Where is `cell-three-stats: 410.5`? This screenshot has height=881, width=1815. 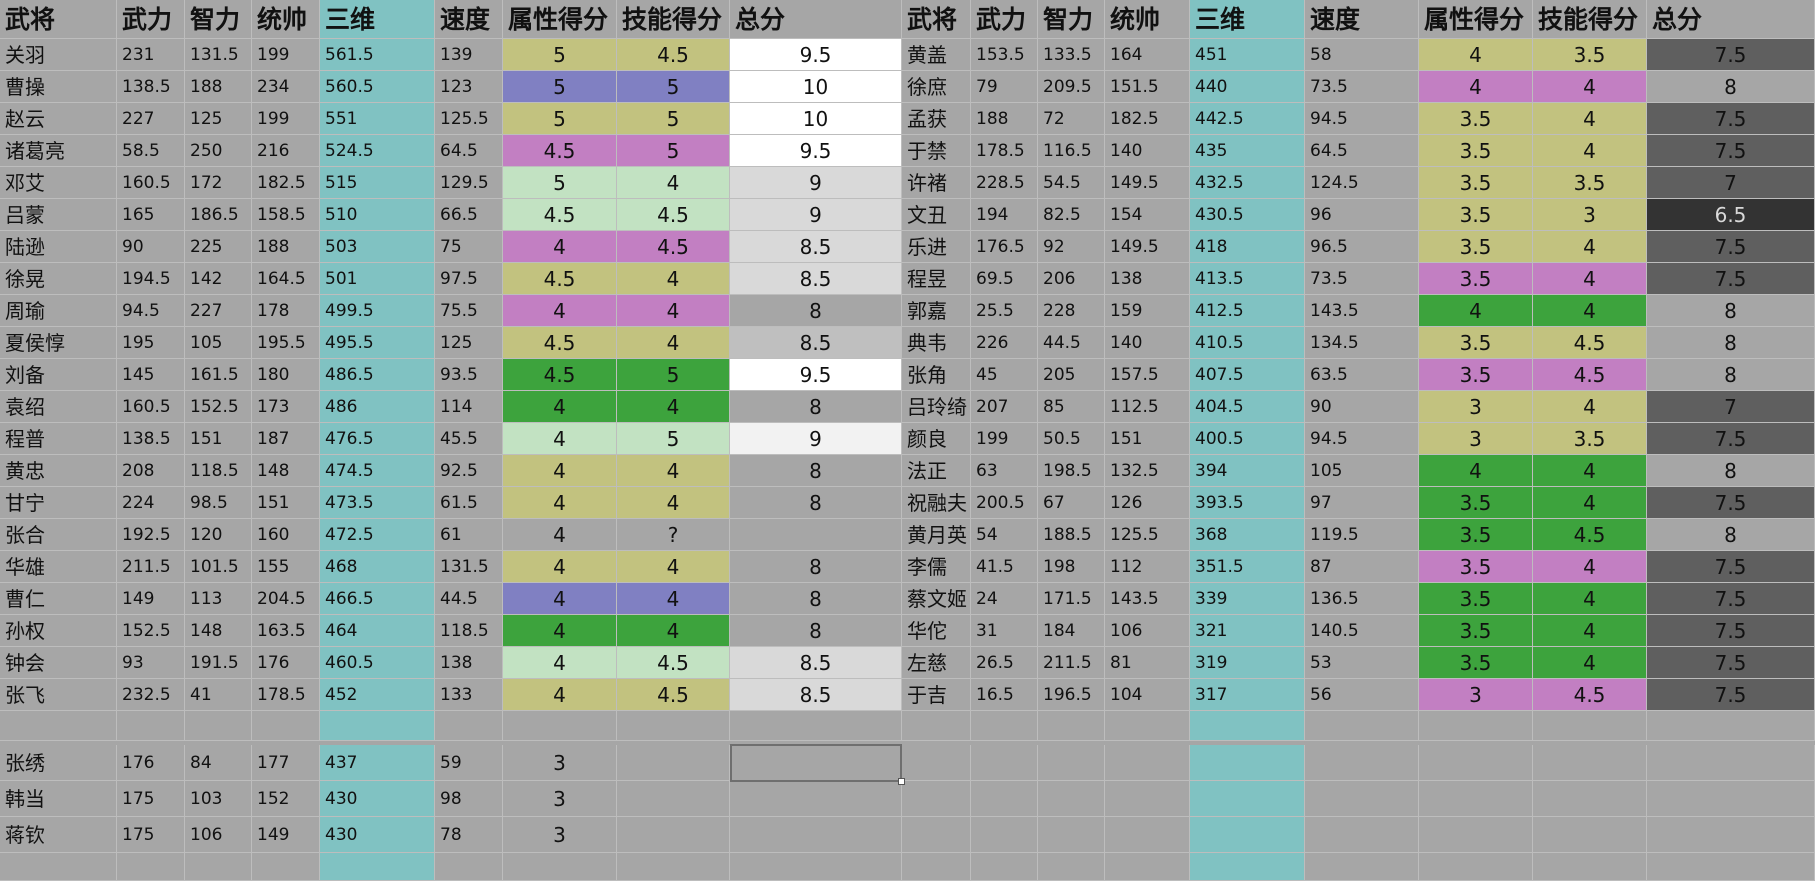
cell-three-stats: 410.5 is located at coordinates (1247, 343).